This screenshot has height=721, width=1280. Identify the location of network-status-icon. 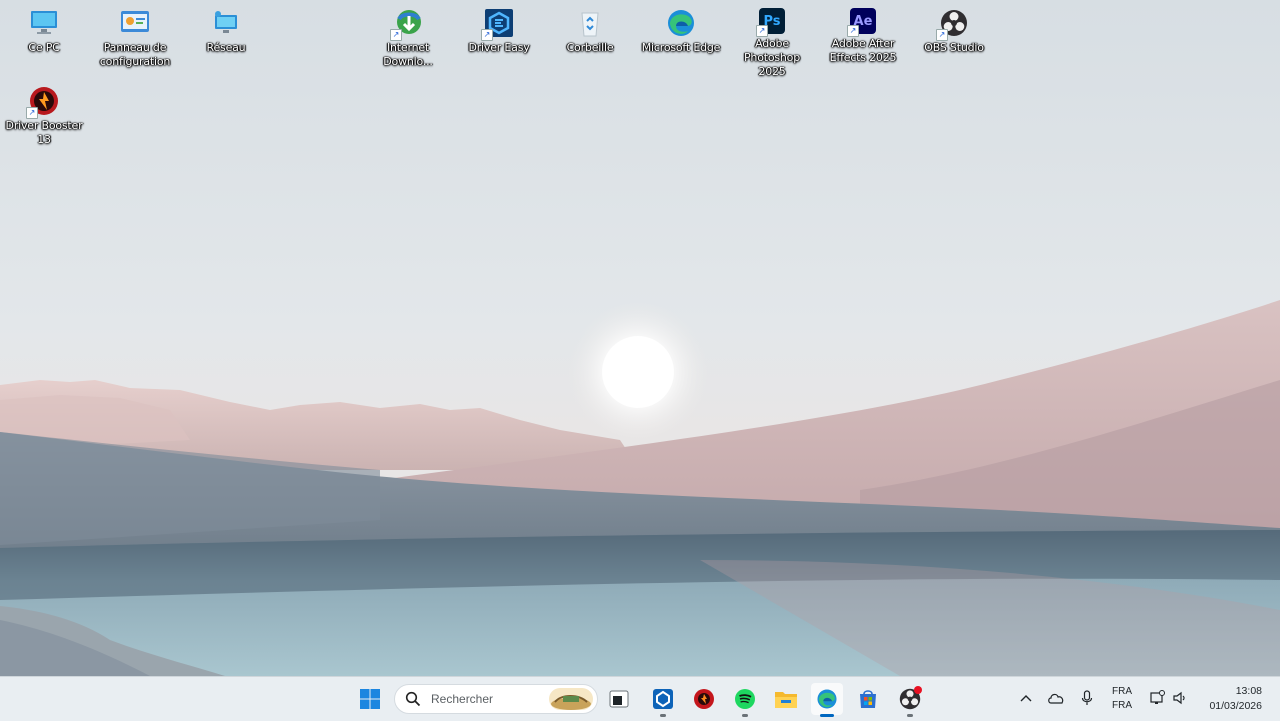
(1157, 697).